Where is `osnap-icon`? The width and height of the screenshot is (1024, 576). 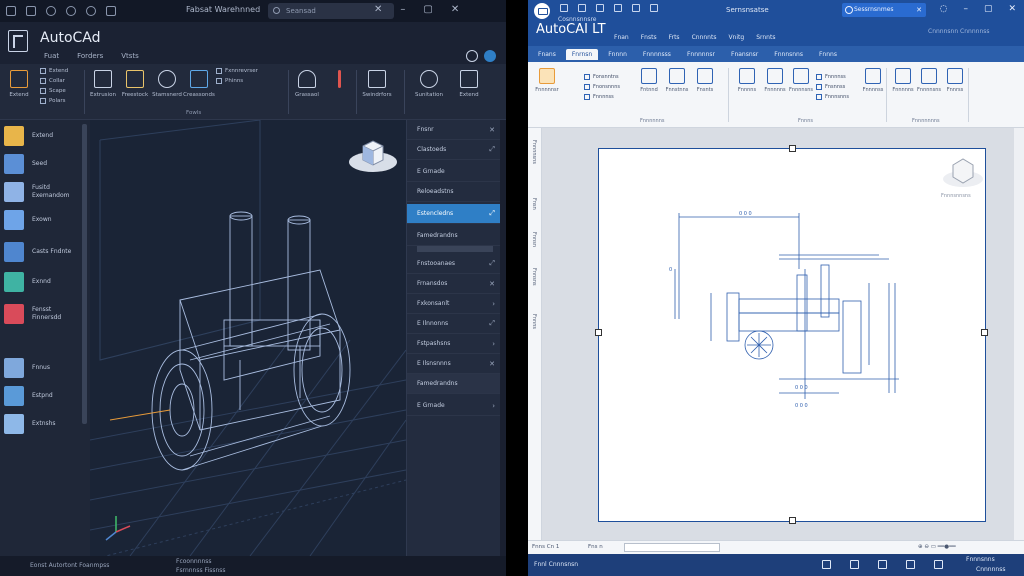 osnap-icon is located at coordinates (938, 564).